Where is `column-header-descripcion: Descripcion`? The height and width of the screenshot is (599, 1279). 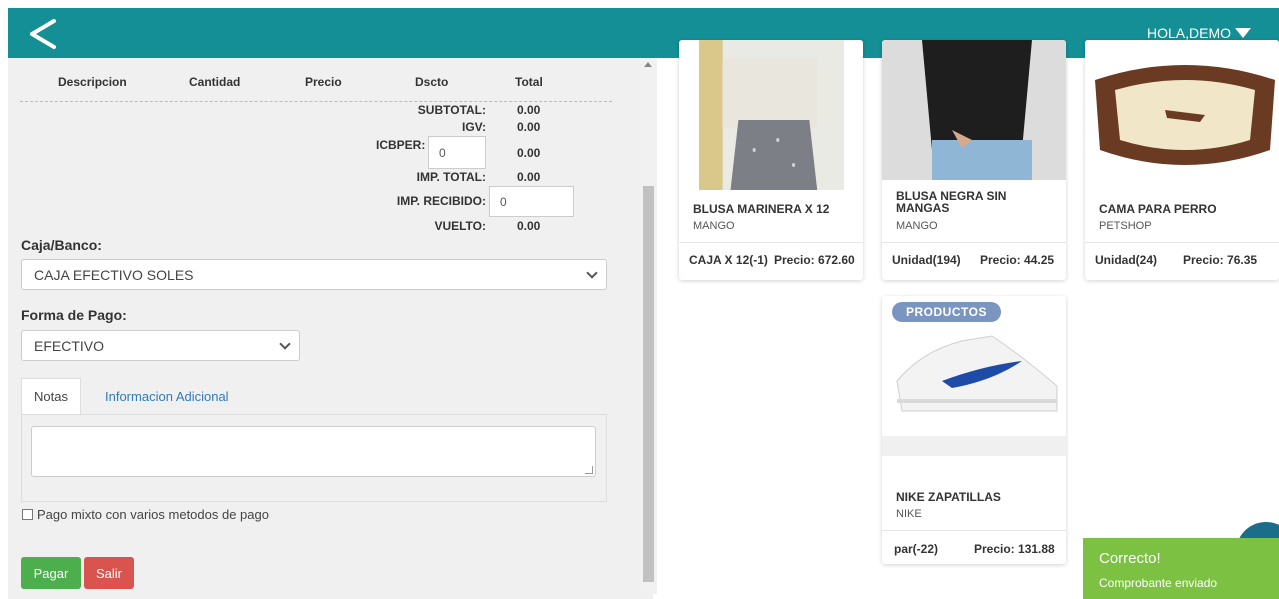
column-header-descripcion: Descripcion is located at coordinates (92, 82).